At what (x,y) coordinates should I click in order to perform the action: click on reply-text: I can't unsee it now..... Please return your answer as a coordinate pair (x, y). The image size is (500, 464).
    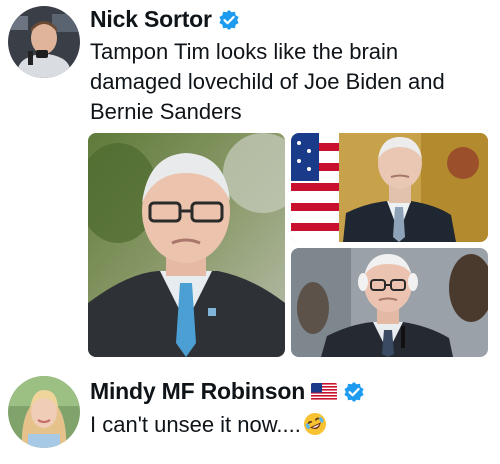
    Looking at the image, I should click on (195, 424).